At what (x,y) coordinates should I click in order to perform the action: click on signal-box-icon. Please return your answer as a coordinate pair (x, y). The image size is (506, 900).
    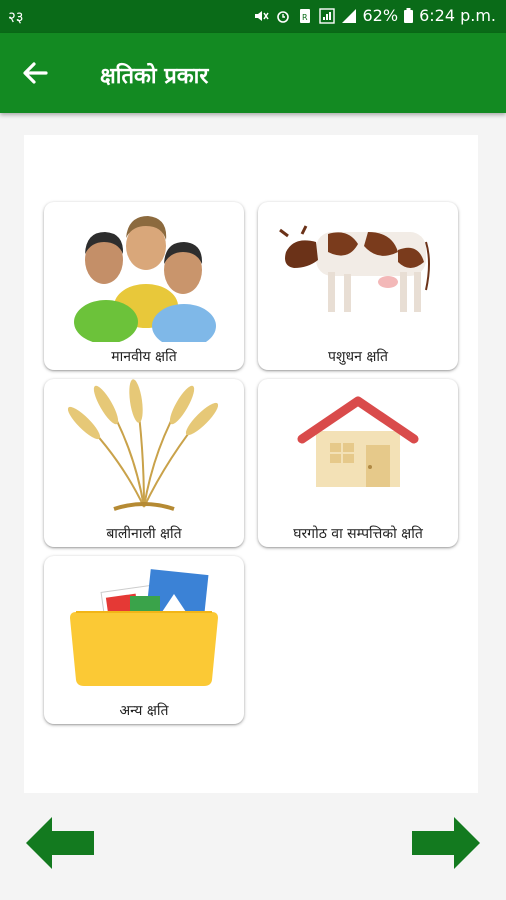
    Looking at the image, I should click on (326, 15).